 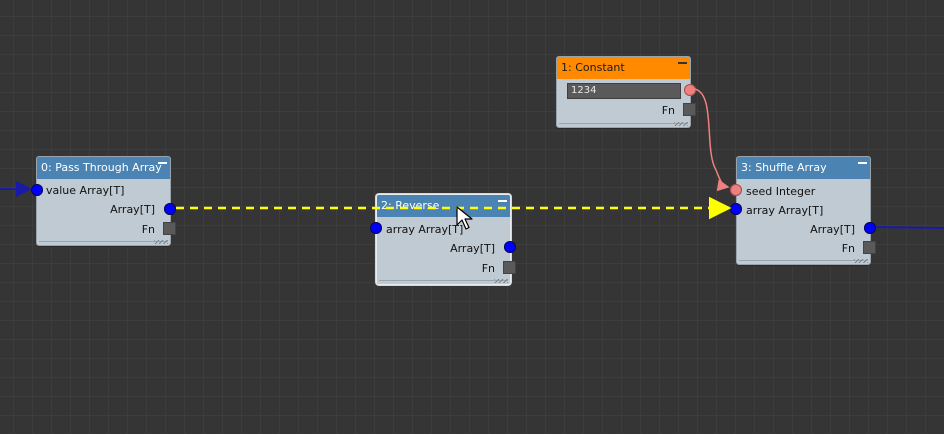 What do you see at coordinates (443, 206) in the screenshot?
I see `node-title-bar: 2: Reverse` at bounding box center [443, 206].